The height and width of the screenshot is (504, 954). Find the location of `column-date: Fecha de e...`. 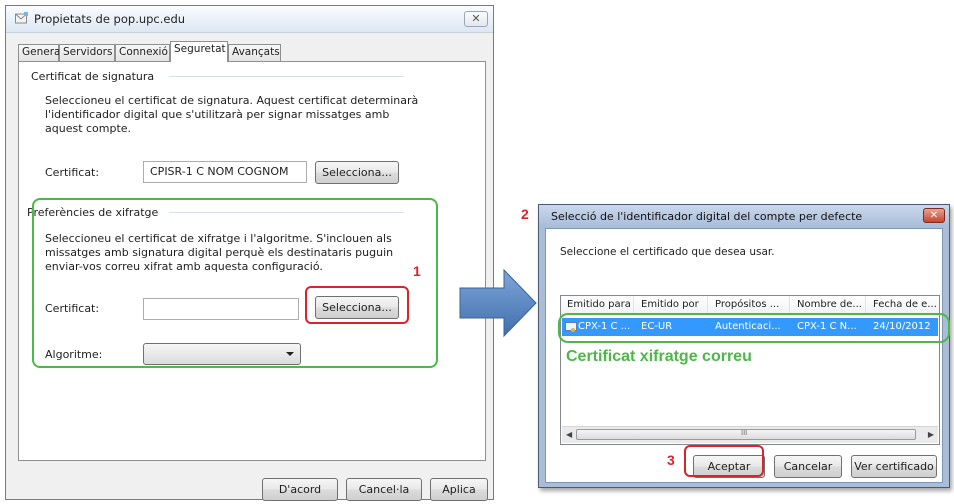

column-date: Fecha de e... is located at coordinates (905, 304).